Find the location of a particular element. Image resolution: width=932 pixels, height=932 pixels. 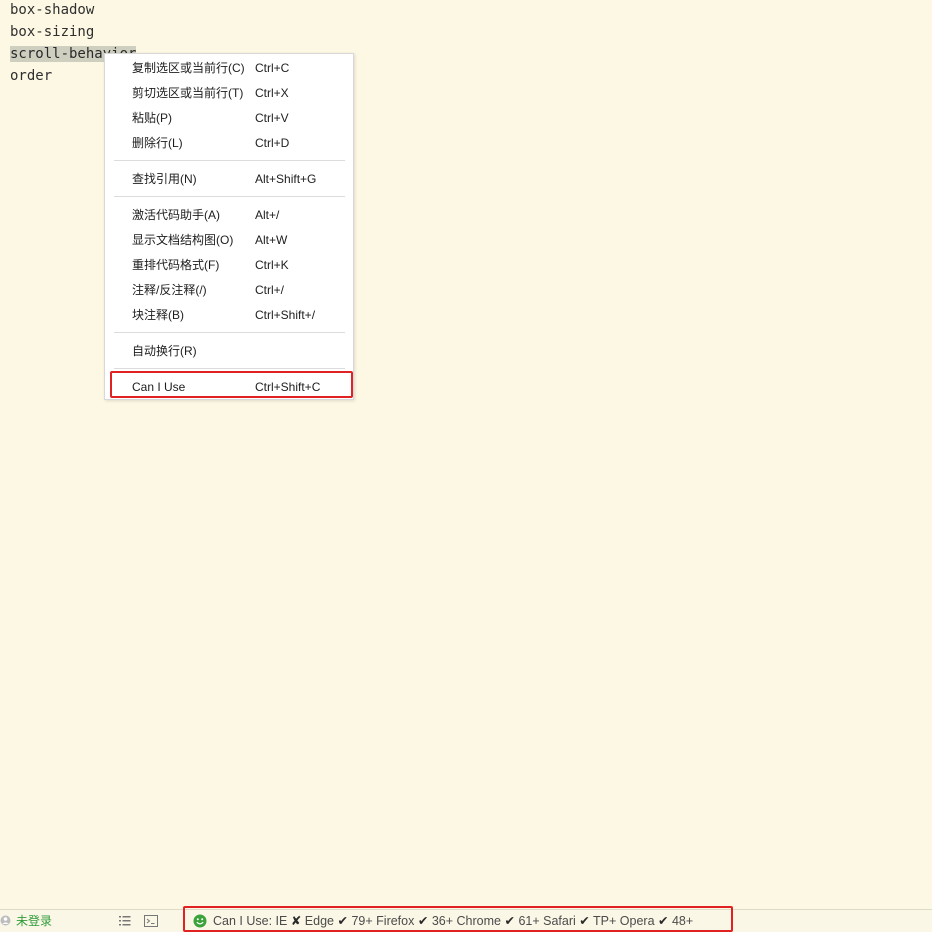

menu-item-paste: 粘贴(P) Ctrl+V is located at coordinates (230, 118).